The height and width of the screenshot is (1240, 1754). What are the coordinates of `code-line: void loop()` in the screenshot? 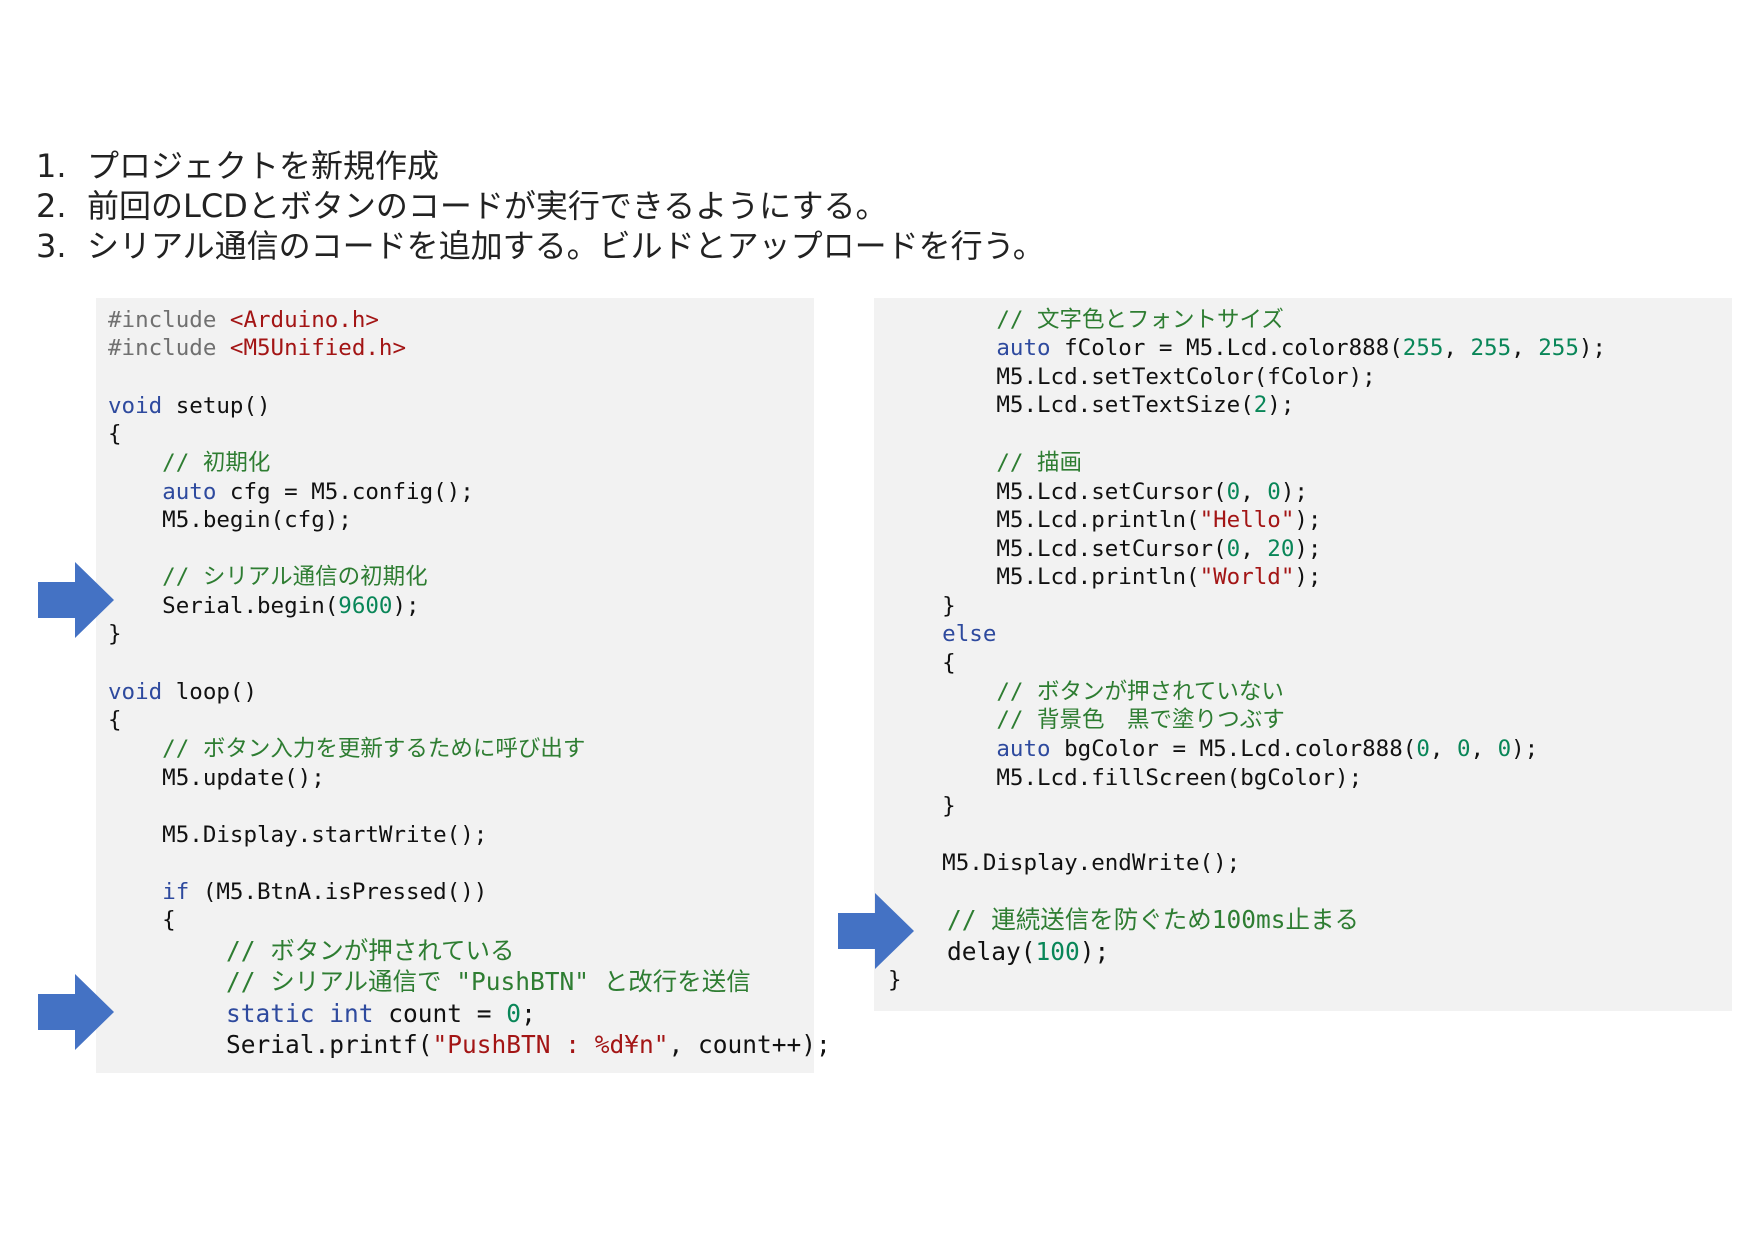 It's located at (183, 692).